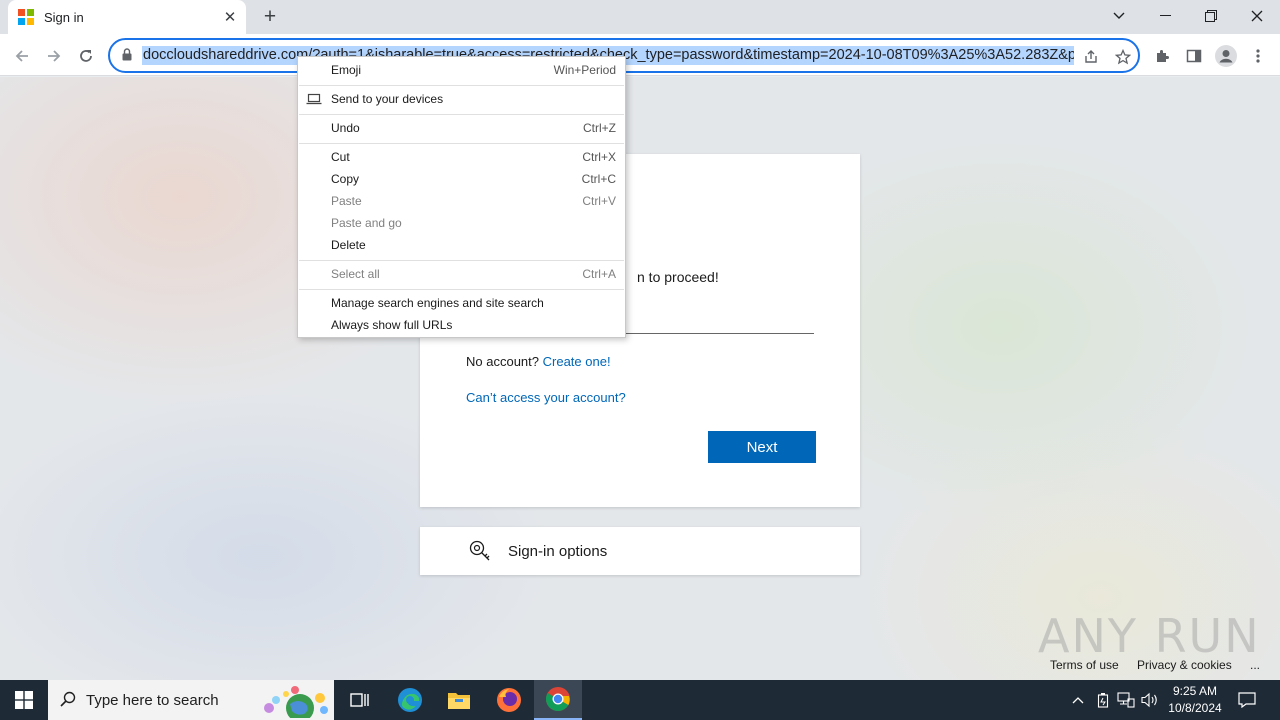 Image resolution: width=1280 pixels, height=720 pixels. Describe the element at coordinates (1194, 56) in the screenshot. I see `side-panel-icon` at that location.